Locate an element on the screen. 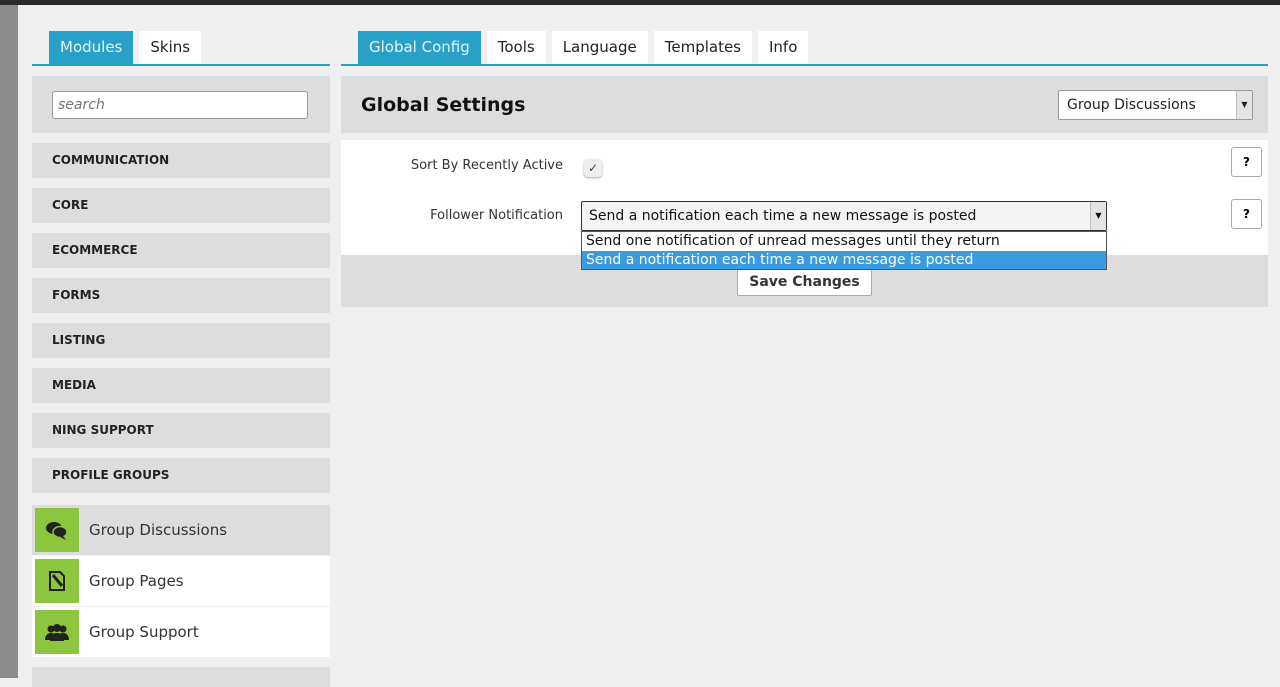 Image resolution: width=1280 pixels, height=687 pixels. search-input is located at coordinates (180, 105).